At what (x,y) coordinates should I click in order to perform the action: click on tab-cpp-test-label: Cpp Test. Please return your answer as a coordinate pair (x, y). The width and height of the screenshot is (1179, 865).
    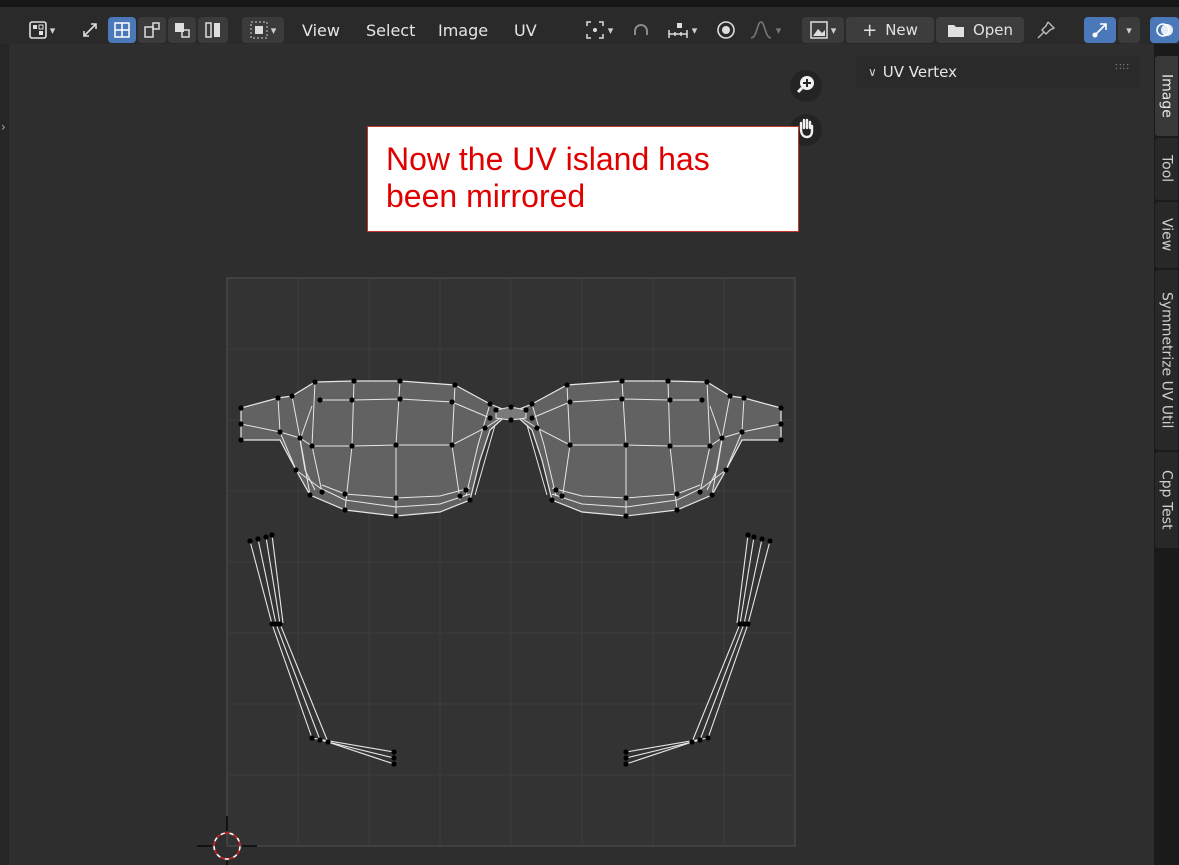
    Looking at the image, I should click on (1166, 500).